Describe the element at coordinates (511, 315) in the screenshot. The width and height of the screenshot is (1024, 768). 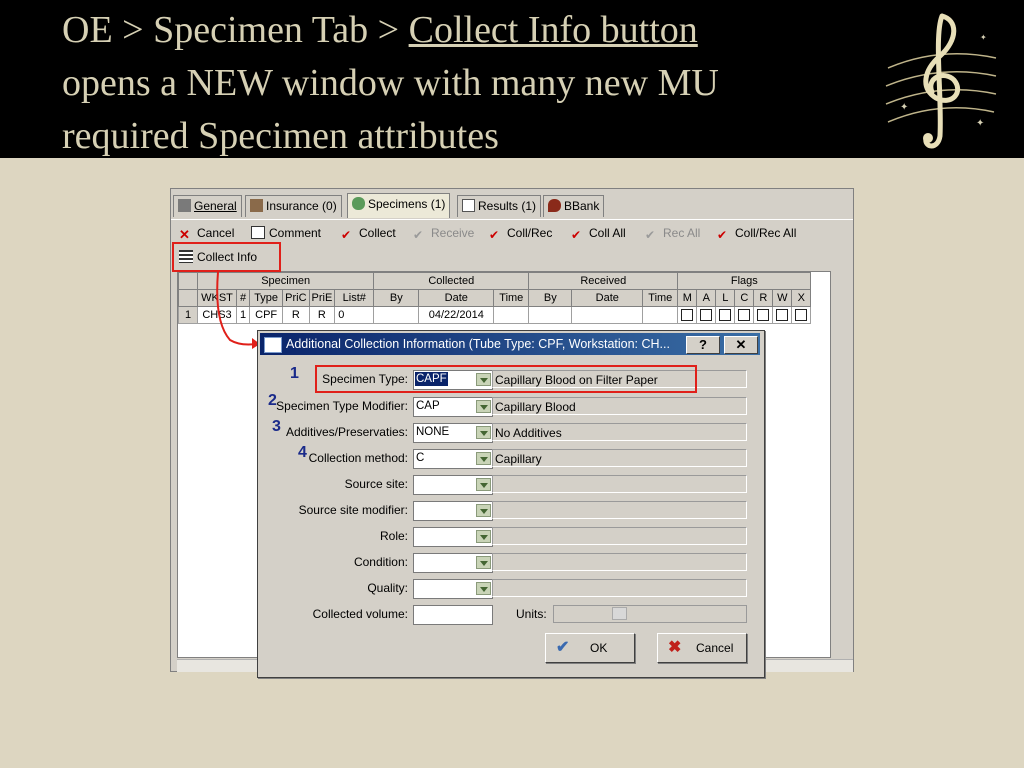
I see `cell-collected-time` at that location.